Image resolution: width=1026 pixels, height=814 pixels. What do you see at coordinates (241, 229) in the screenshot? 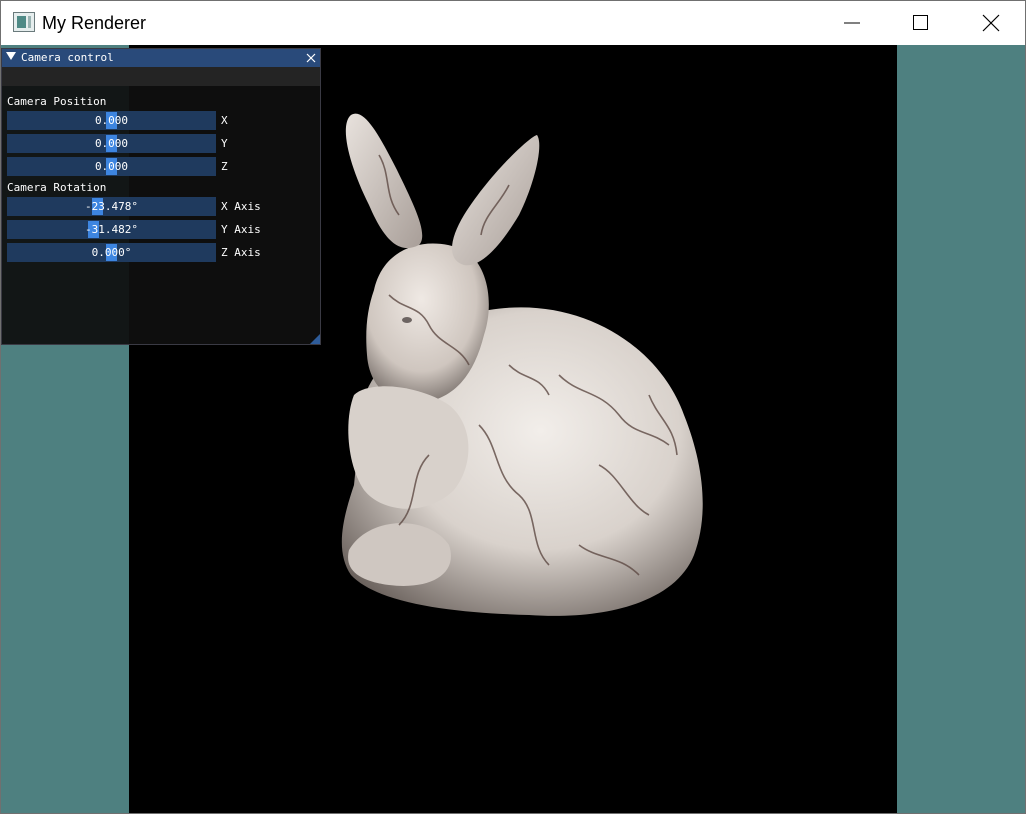
I see `slider-label: Y Axis` at bounding box center [241, 229].